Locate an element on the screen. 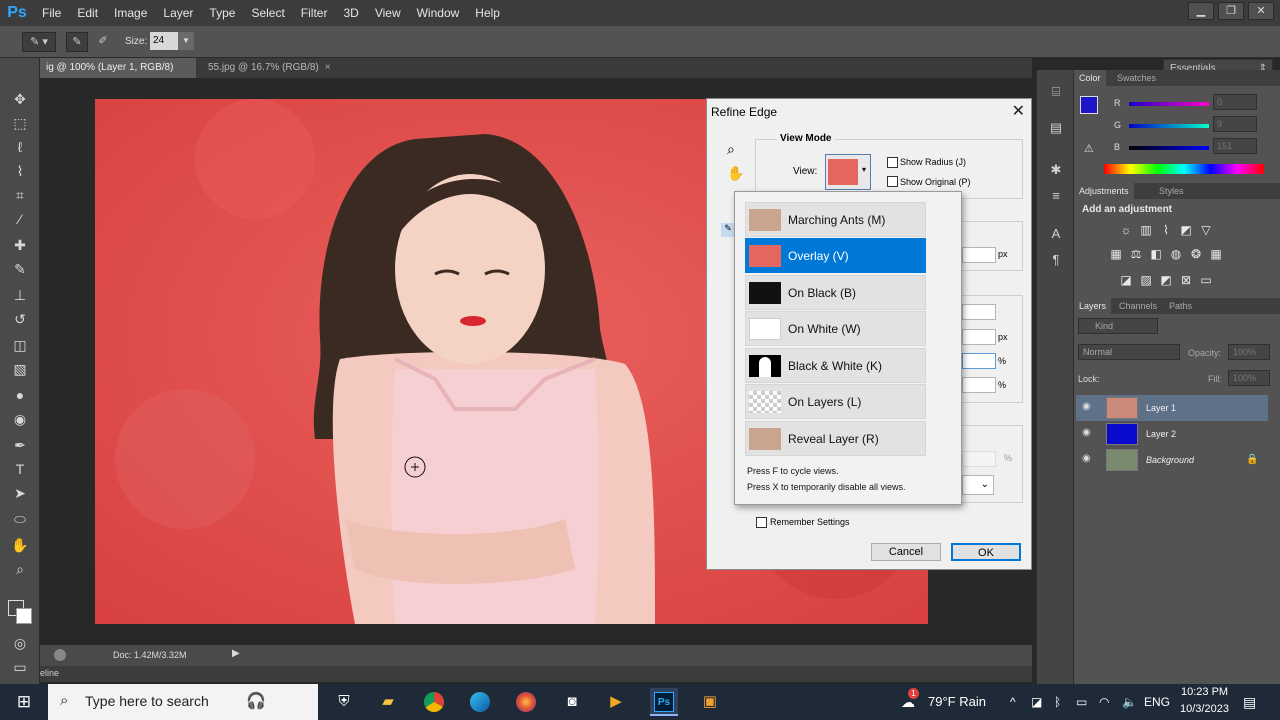  exposure-icon: ◩ is located at coordinates (1186, 230).